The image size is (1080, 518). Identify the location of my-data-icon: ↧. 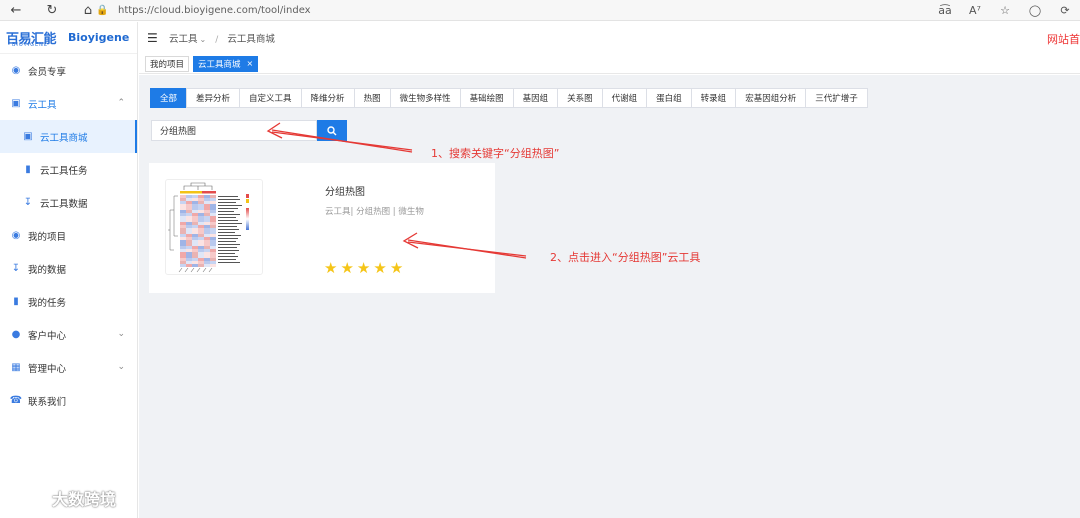
(16, 268).